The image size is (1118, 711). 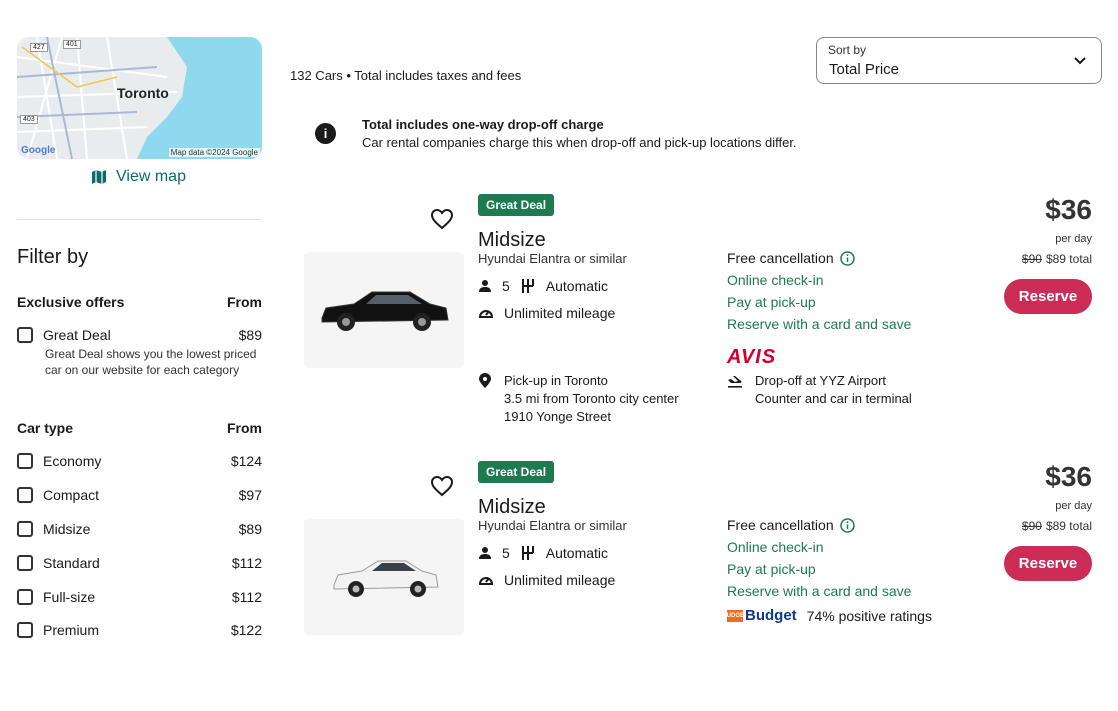 I want to click on car-illustration, so click(x=386, y=578).